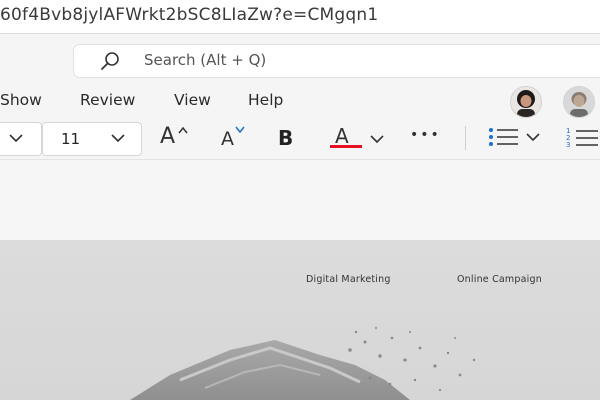 The width and height of the screenshot is (600, 400). I want to click on more-options-button: •••, so click(425, 138).